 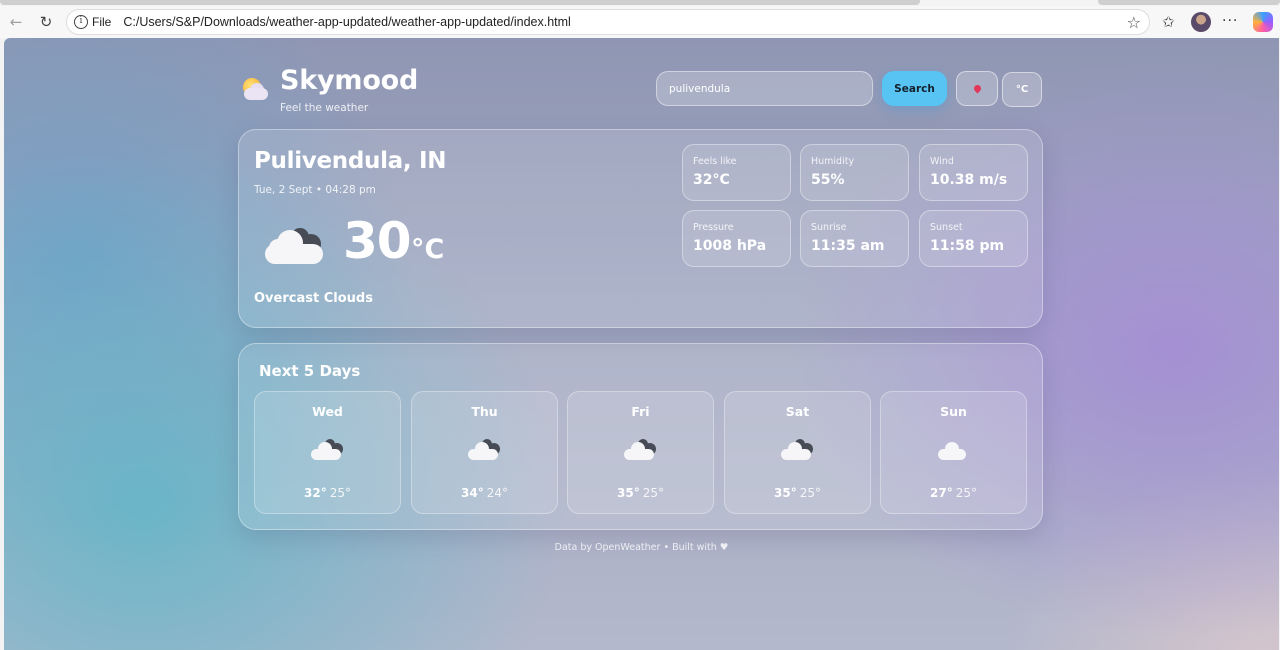 What do you see at coordinates (715, 161) in the screenshot?
I see `stat-label: Feels like` at bounding box center [715, 161].